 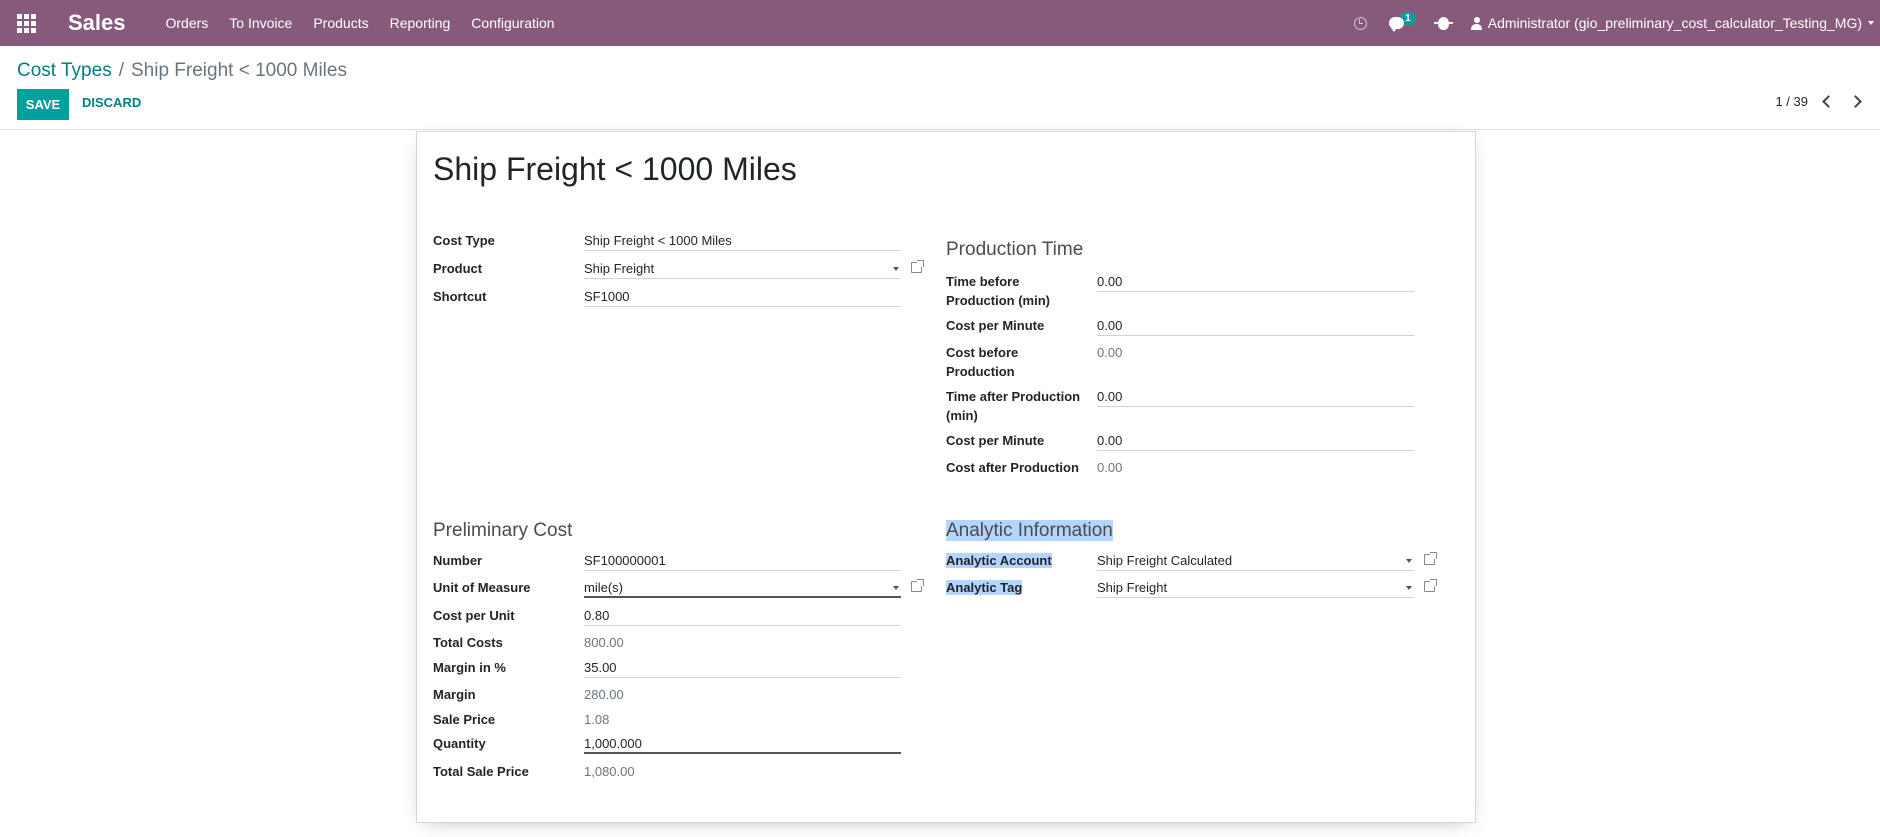 What do you see at coordinates (1196, 469) in the screenshot?
I see `field-cost-after: Cost after Production 0.00` at bounding box center [1196, 469].